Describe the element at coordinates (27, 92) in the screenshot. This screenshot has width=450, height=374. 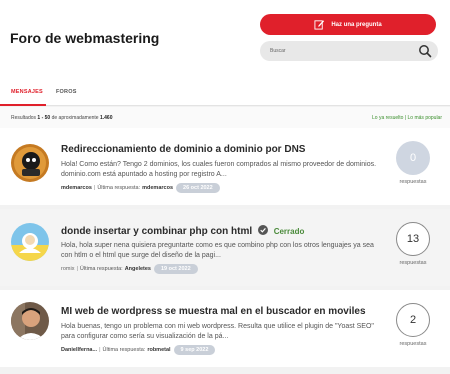
I see `tab-mensajes: MENSAJES` at that location.